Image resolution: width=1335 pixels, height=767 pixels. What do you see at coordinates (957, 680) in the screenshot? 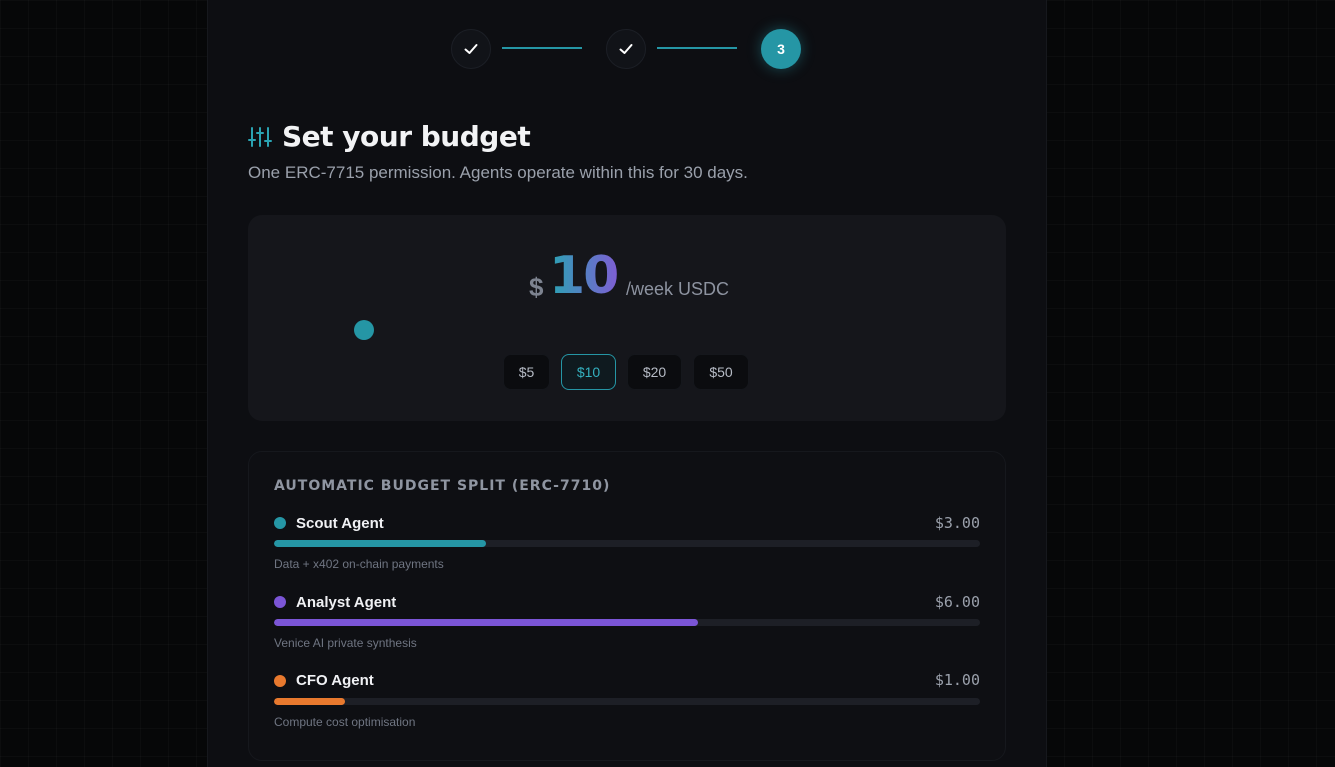
I see `cfo-agent-amount: $1.00` at bounding box center [957, 680].